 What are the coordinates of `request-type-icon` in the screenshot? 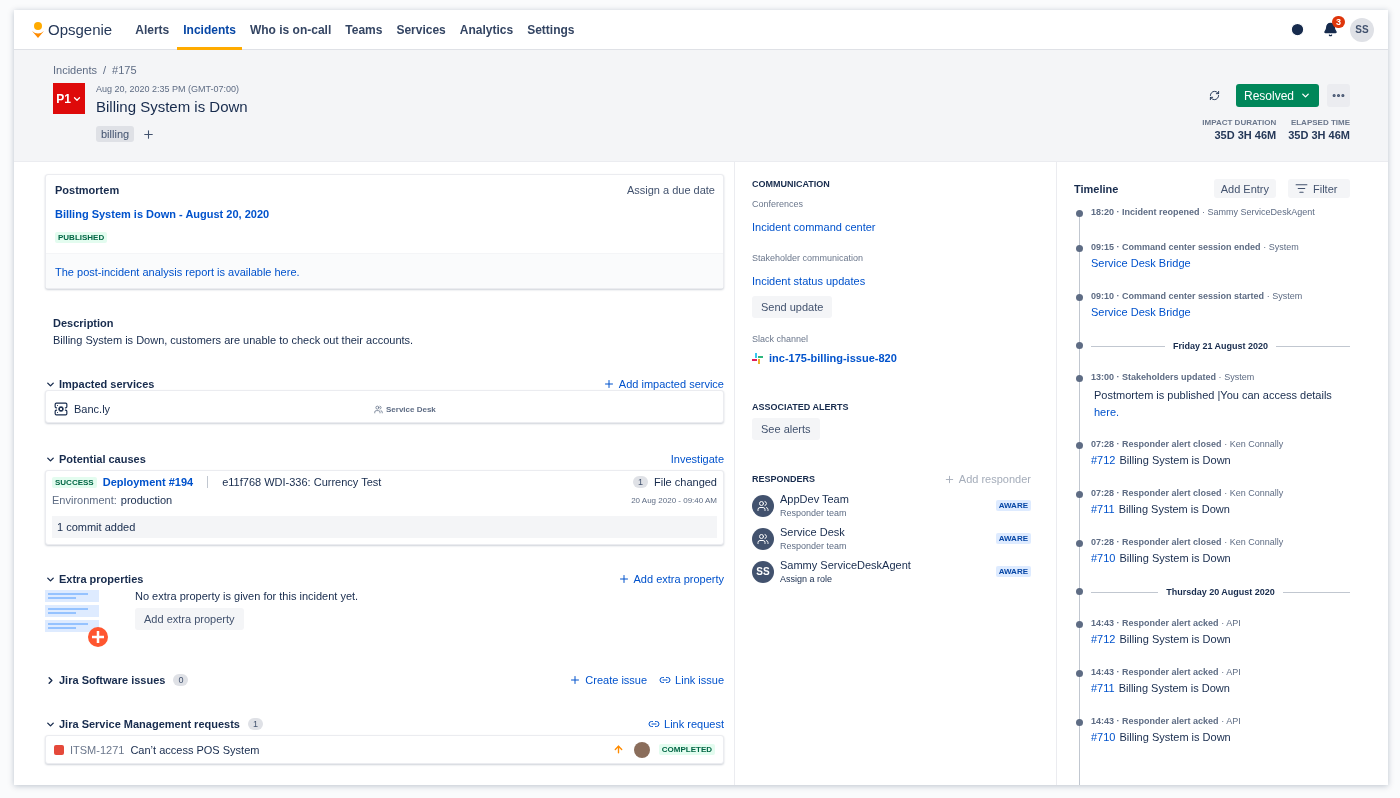 It's located at (59, 749).